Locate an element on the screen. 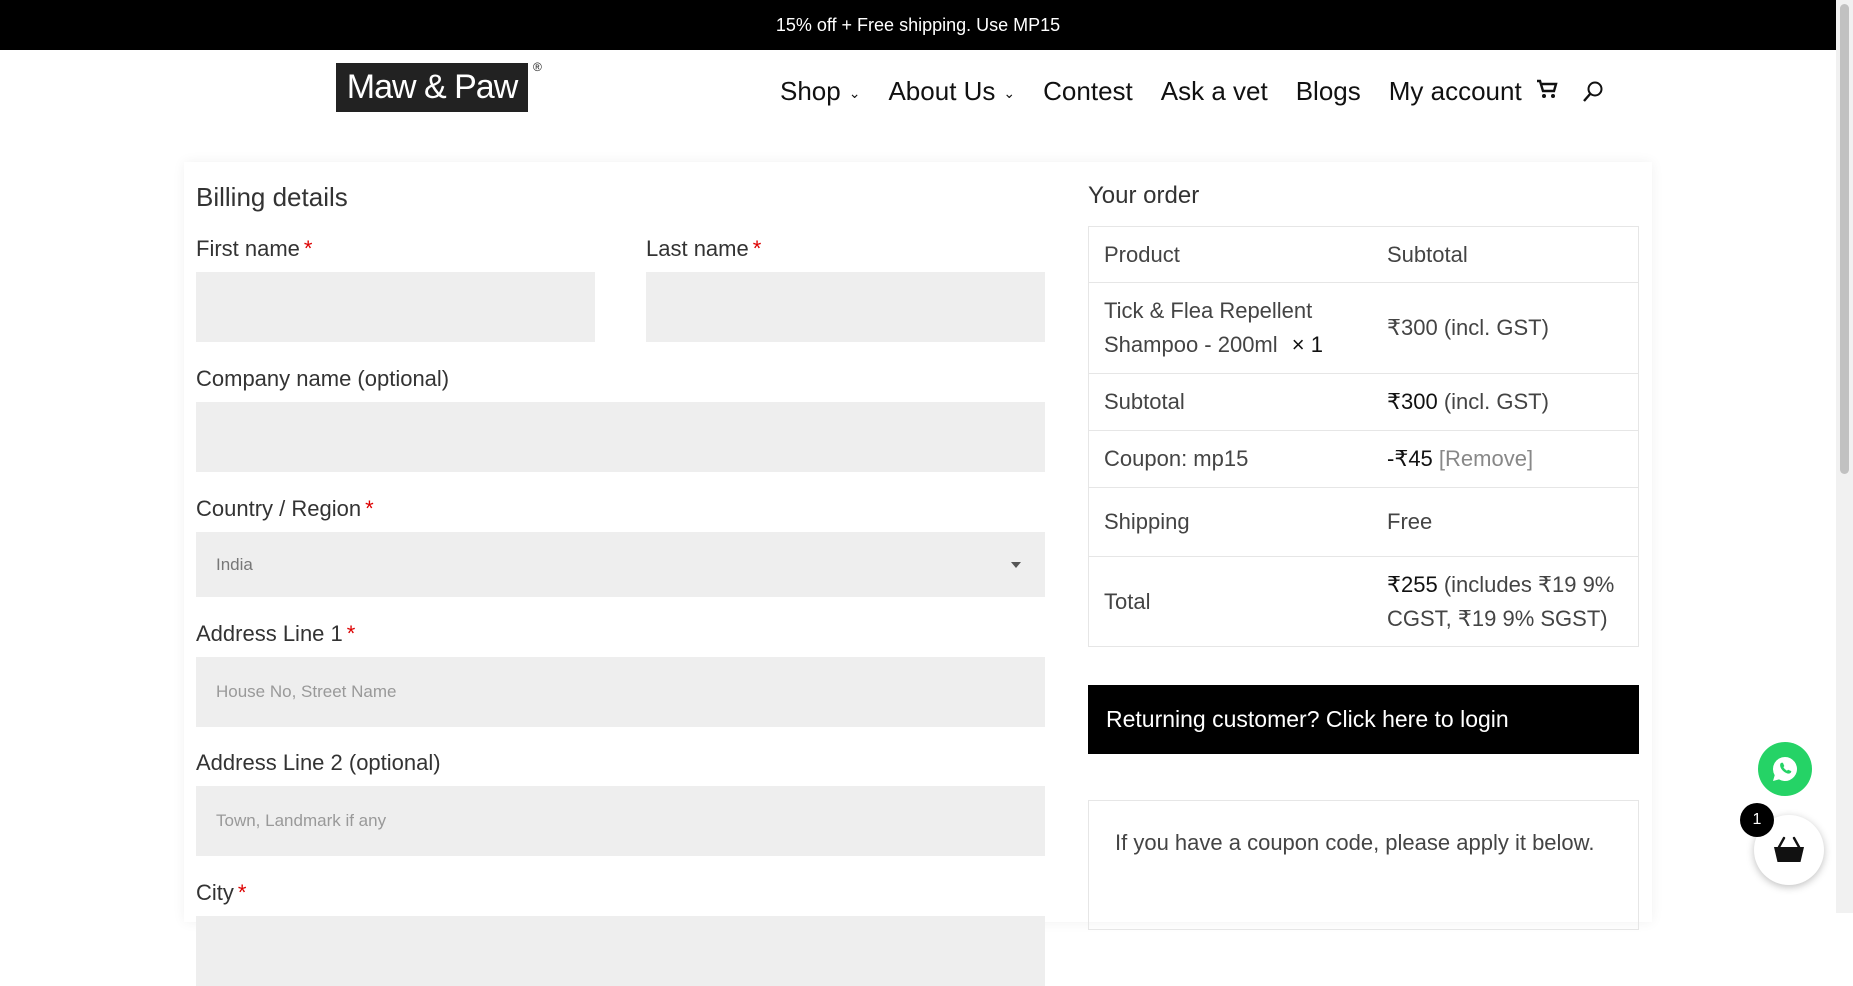 The width and height of the screenshot is (1853, 986). nav-ask-a-vet: Ask a vet is located at coordinates (1214, 91).